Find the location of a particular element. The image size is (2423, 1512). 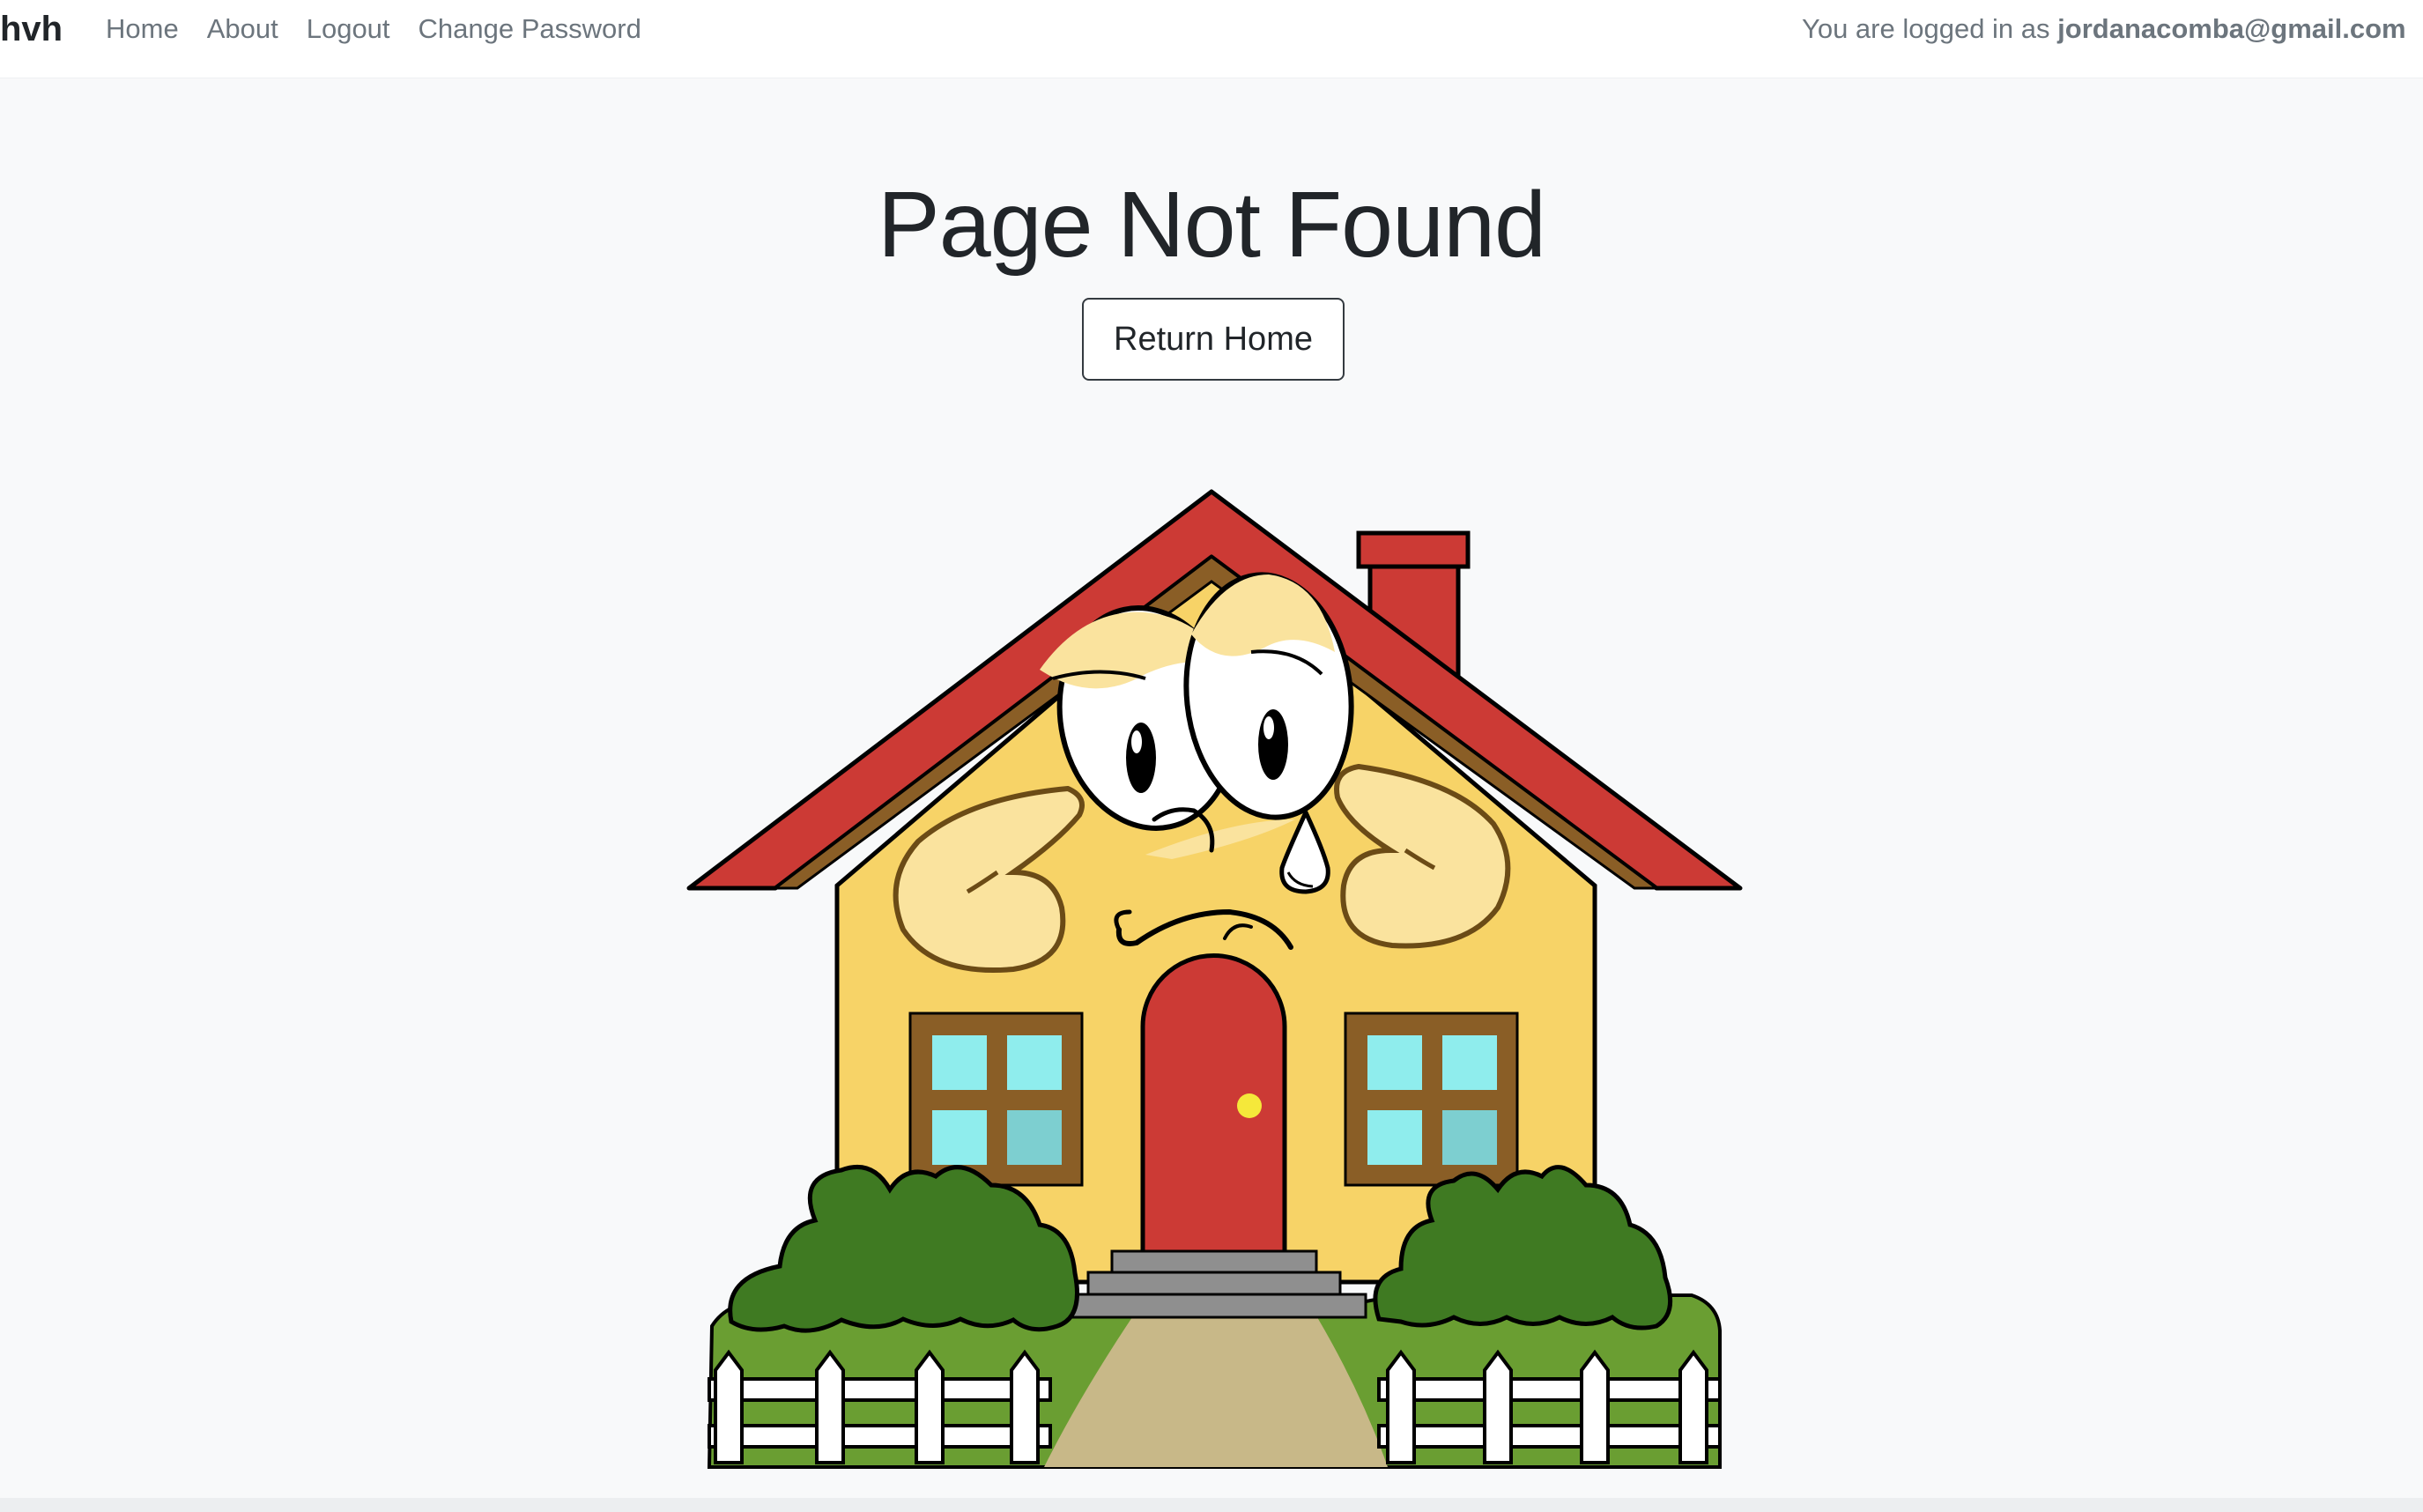

nav-change-password-link: Change Password is located at coordinates (530, 29).